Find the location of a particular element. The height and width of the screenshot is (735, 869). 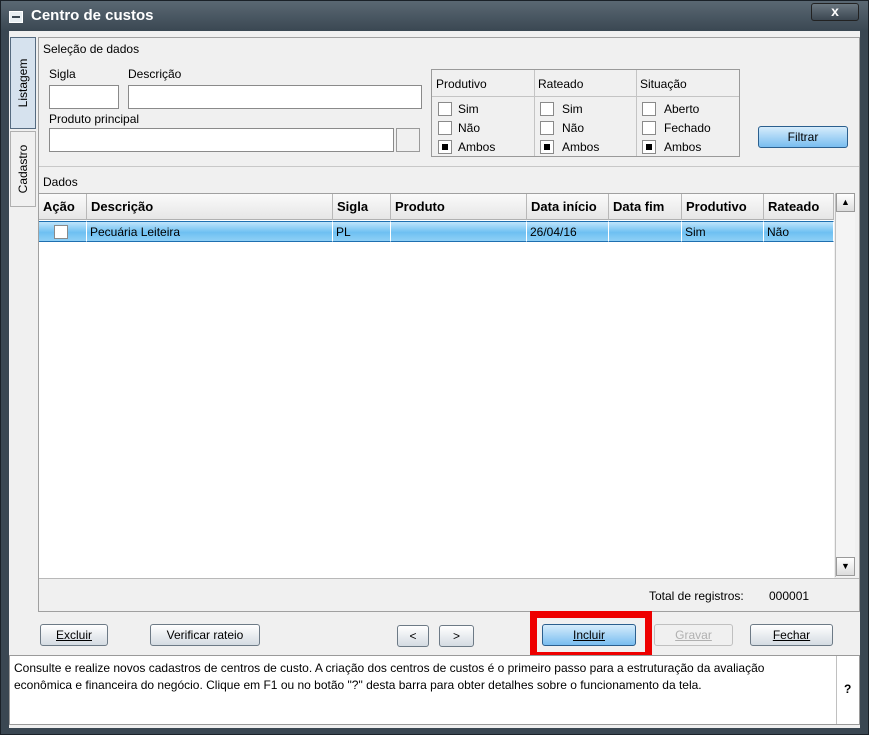

produtivo-ambos-checkbox is located at coordinates (445, 147).